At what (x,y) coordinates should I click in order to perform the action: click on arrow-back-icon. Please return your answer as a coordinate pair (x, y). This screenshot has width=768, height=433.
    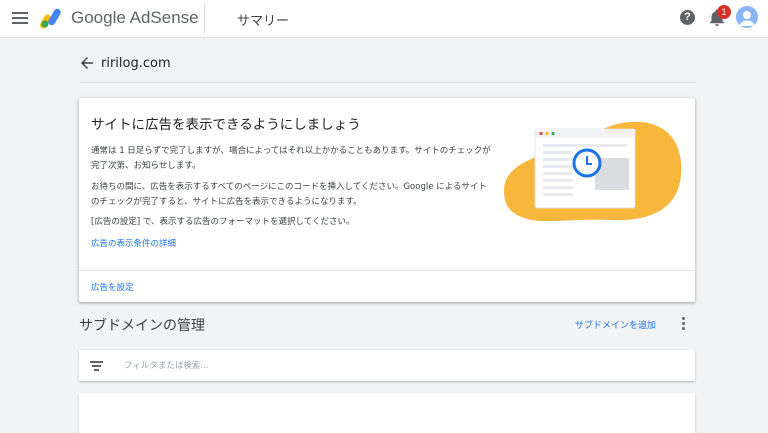
    Looking at the image, I should click on (87, 63).